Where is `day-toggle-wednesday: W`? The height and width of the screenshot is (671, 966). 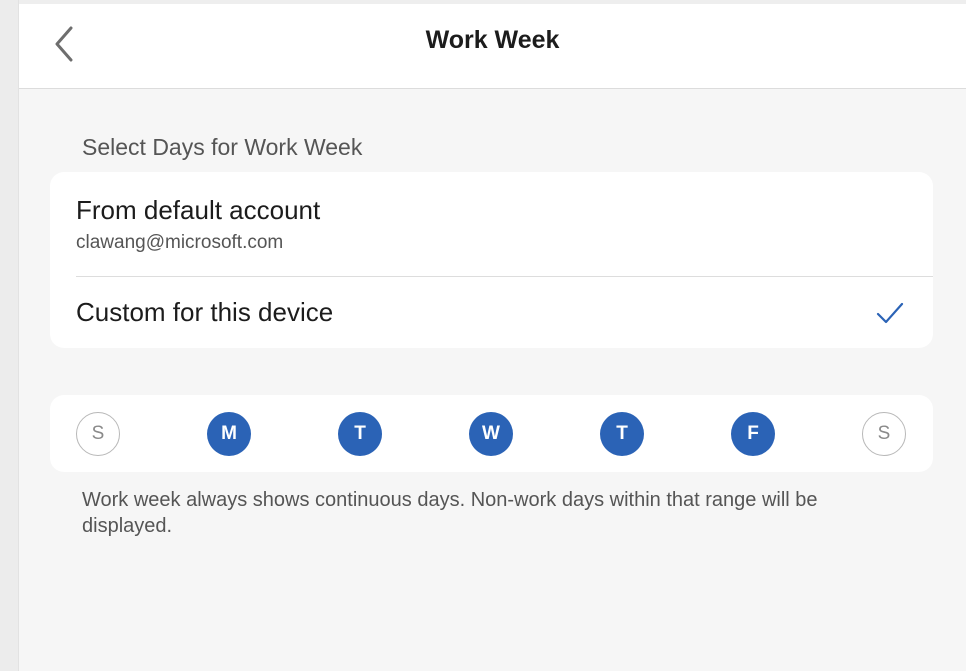 day-toggle-wednesday: W is located at coordinates (491, 434).